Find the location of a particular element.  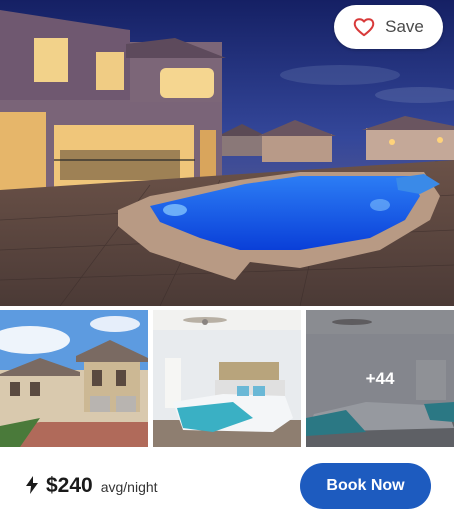

lightning-bolt-icon is located at coordinates (32, 485).